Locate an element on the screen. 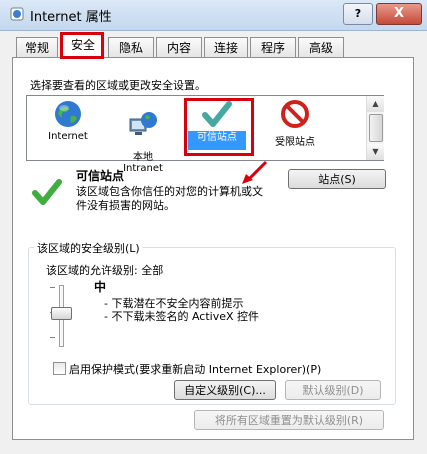 This screenshot has height=454, width=427. scroll-down-icon: ▼ is located at coordinates (375, 152).